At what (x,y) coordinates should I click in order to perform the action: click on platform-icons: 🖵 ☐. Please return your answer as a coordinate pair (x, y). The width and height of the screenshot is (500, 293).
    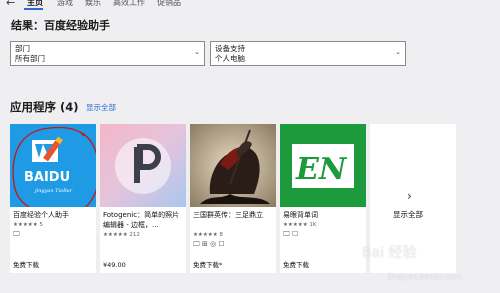
    Looking at the image, I should click on (291, 234).